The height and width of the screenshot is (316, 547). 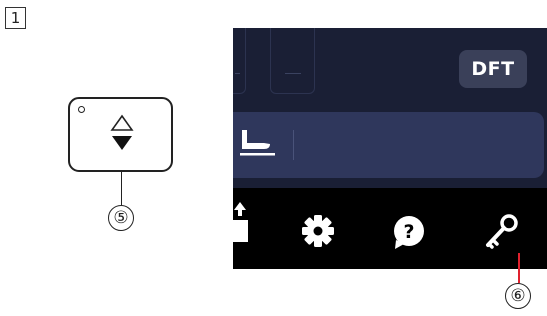 I want to click on dft-button: DFT, so click(x=493, y=69).